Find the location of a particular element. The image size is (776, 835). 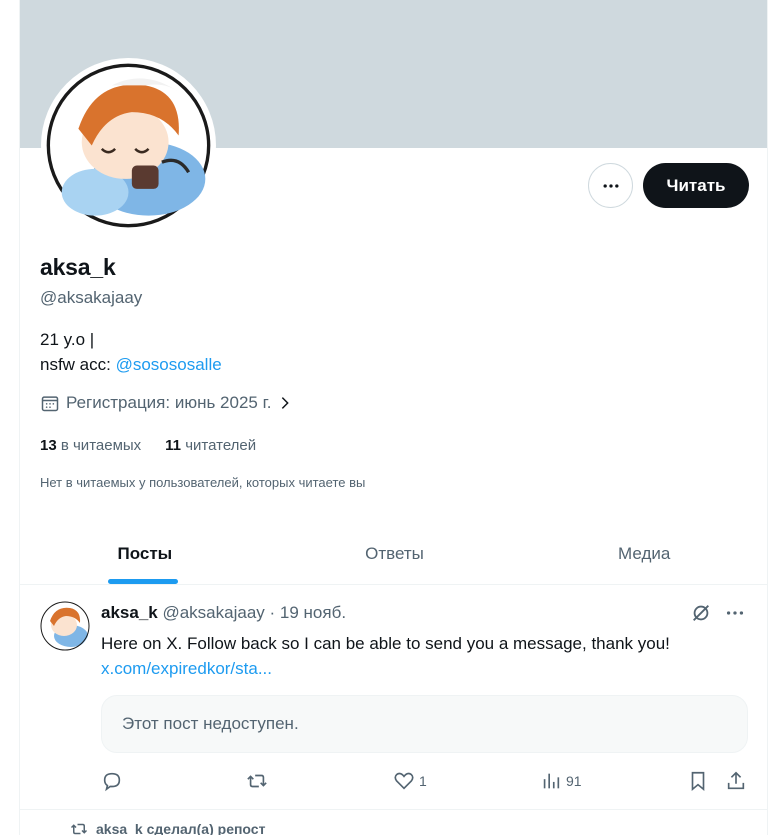

calendar-icon is located at coordinates (50, 404).